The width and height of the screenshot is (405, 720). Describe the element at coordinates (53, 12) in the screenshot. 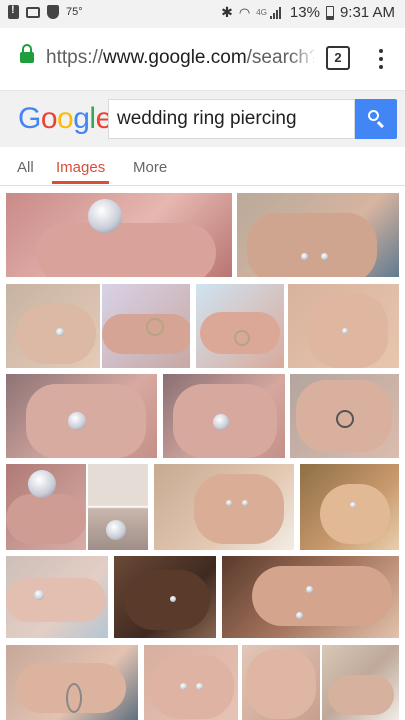

I see `shield-icon` at that location.